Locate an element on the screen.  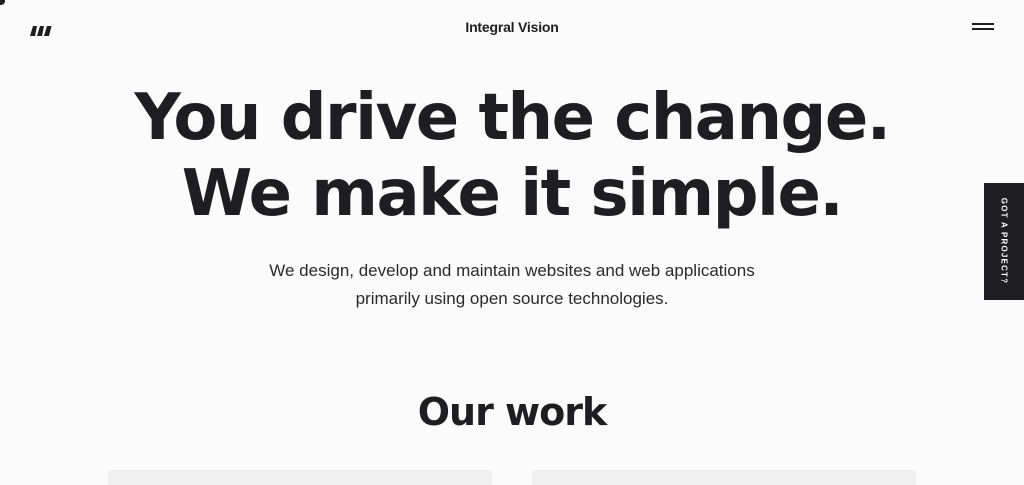
our-work-heading: Our work is located at coordinates (512, 412).